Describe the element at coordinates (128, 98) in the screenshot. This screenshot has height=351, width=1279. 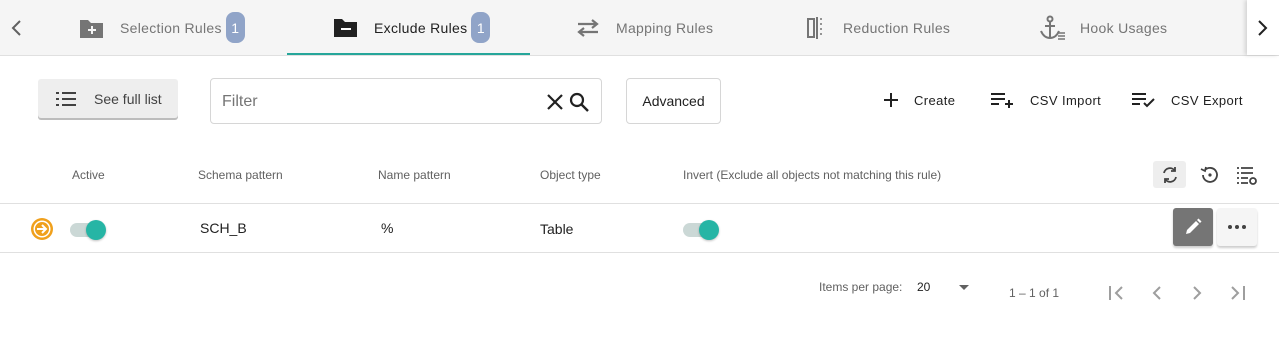
I see `see-full-list-label: See full list` at that location.